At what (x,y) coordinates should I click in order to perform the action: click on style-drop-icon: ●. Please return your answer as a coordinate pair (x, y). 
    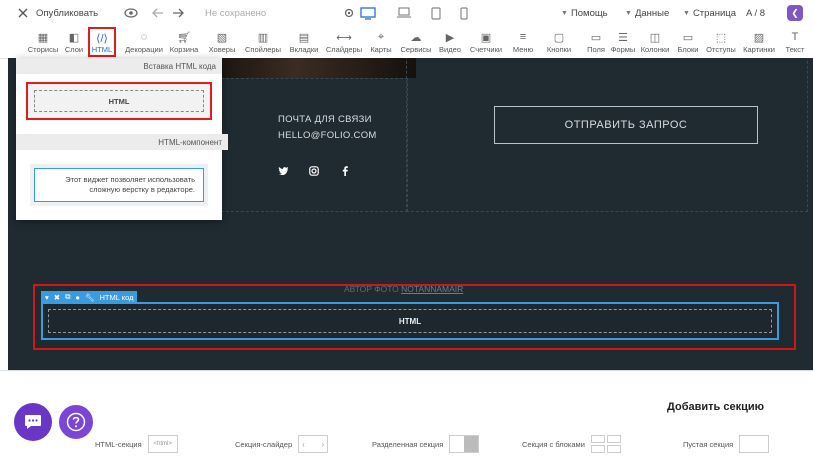
    Looking at the image, I should click on (77, 297).